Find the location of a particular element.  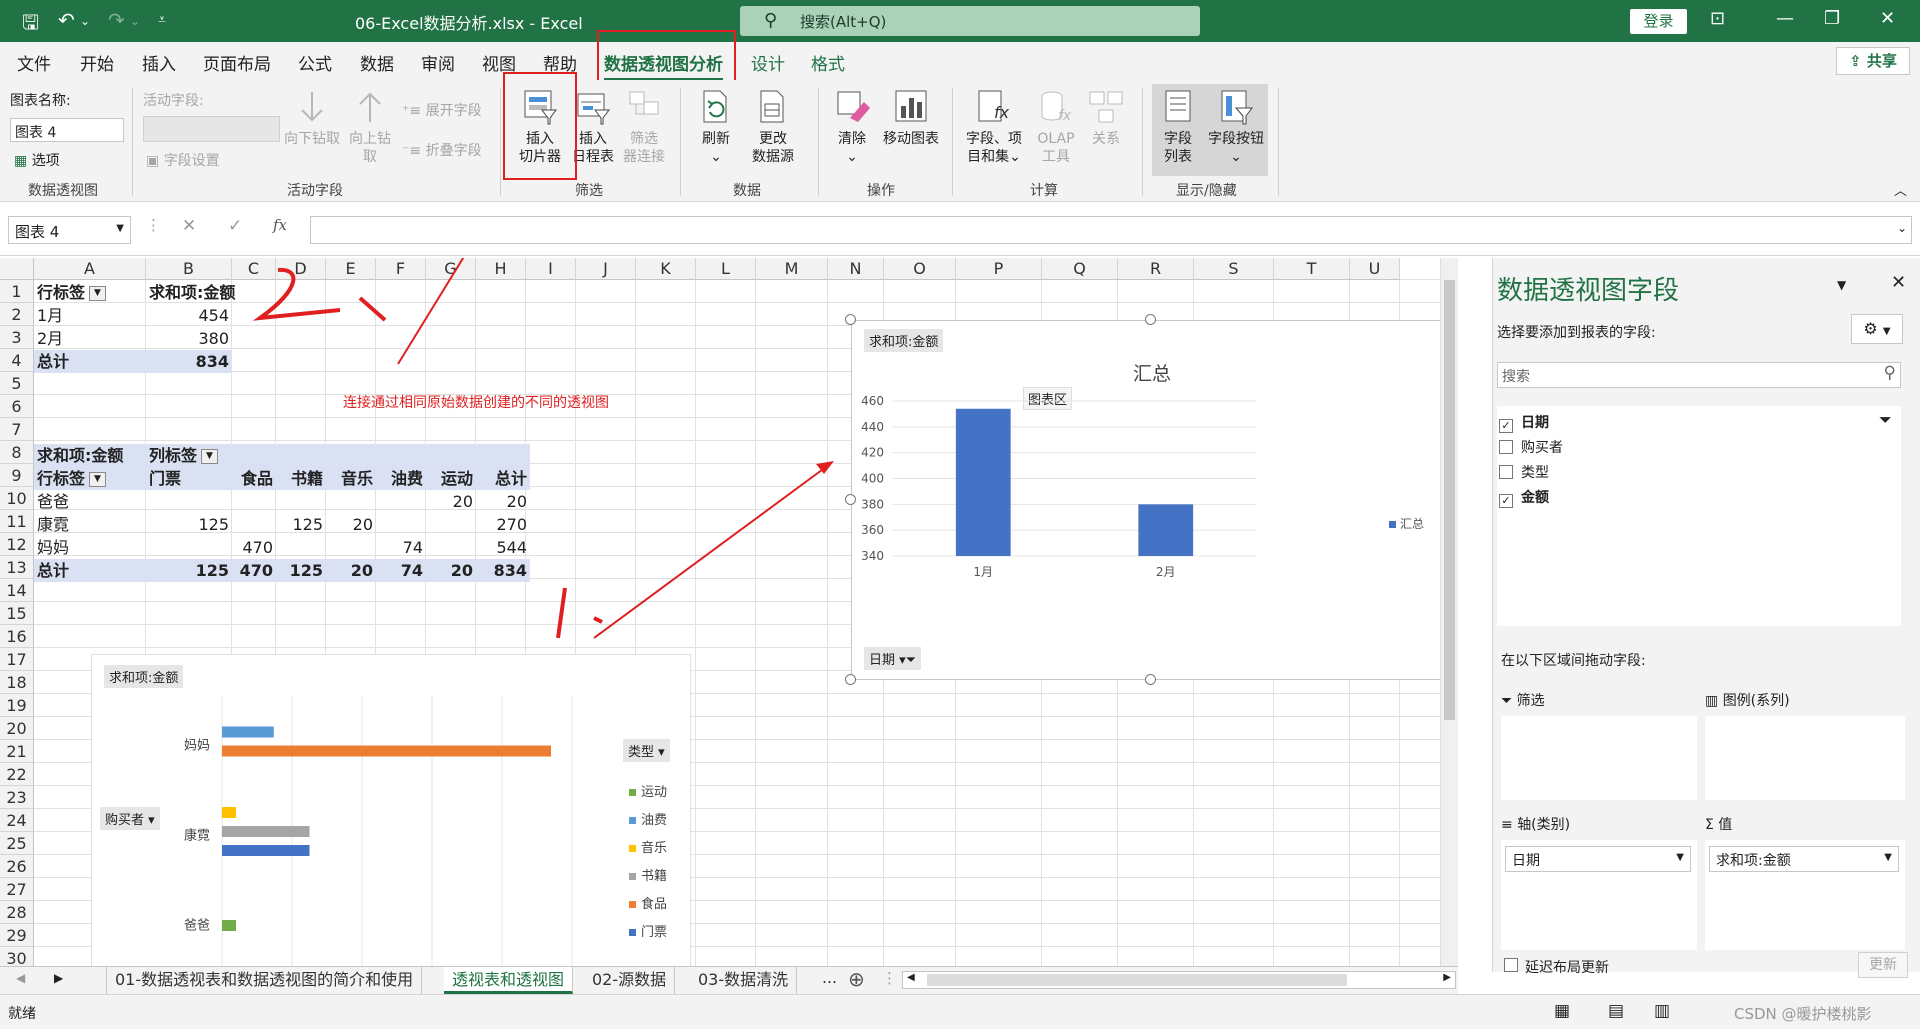

field-buttons-button: 字段按钮 ⌄ is located at coordinates (1236, 127).